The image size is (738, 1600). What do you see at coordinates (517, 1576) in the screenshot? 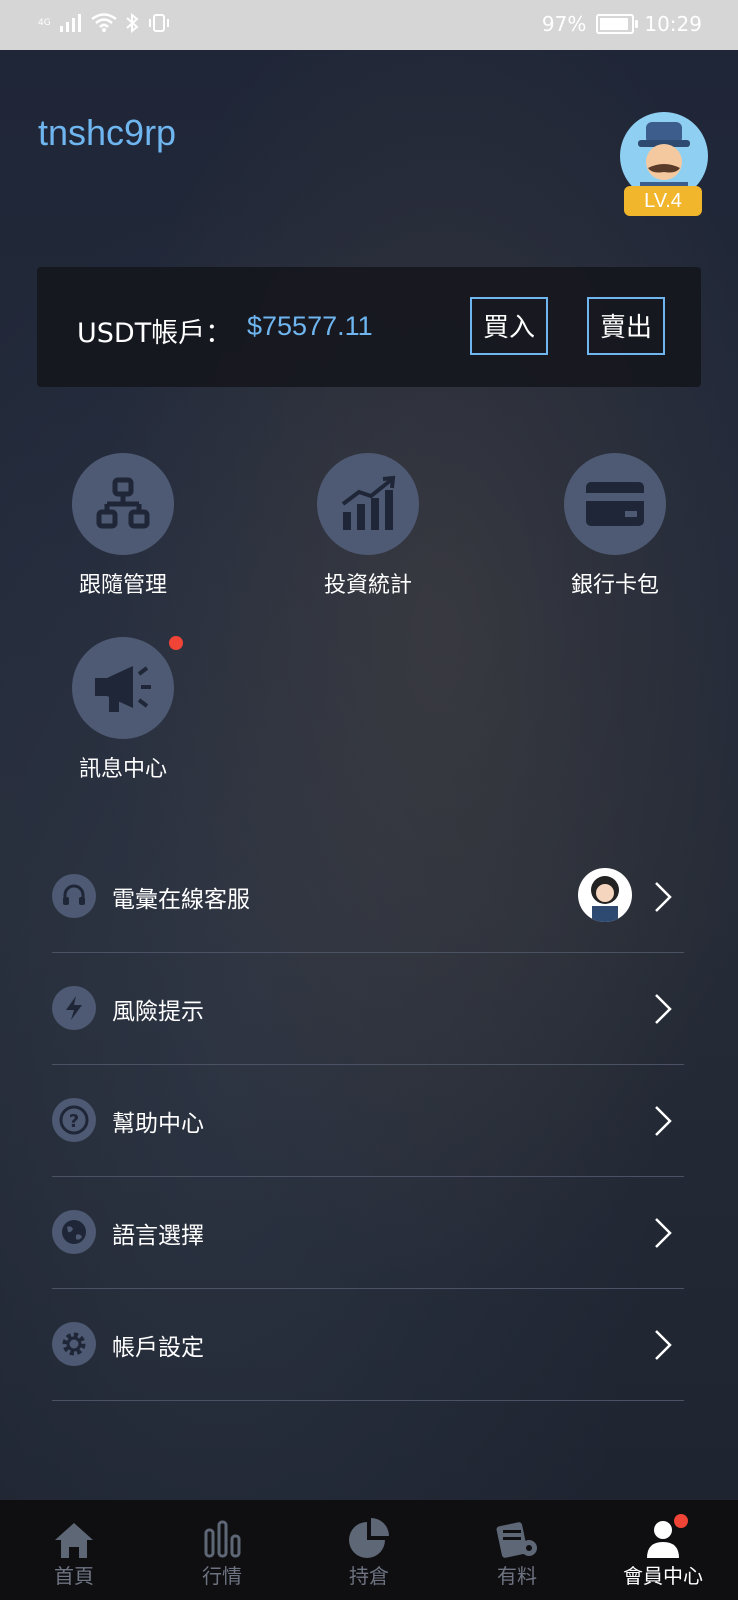
I see `tab-label: 有料` at bounding box center [517, 1576].